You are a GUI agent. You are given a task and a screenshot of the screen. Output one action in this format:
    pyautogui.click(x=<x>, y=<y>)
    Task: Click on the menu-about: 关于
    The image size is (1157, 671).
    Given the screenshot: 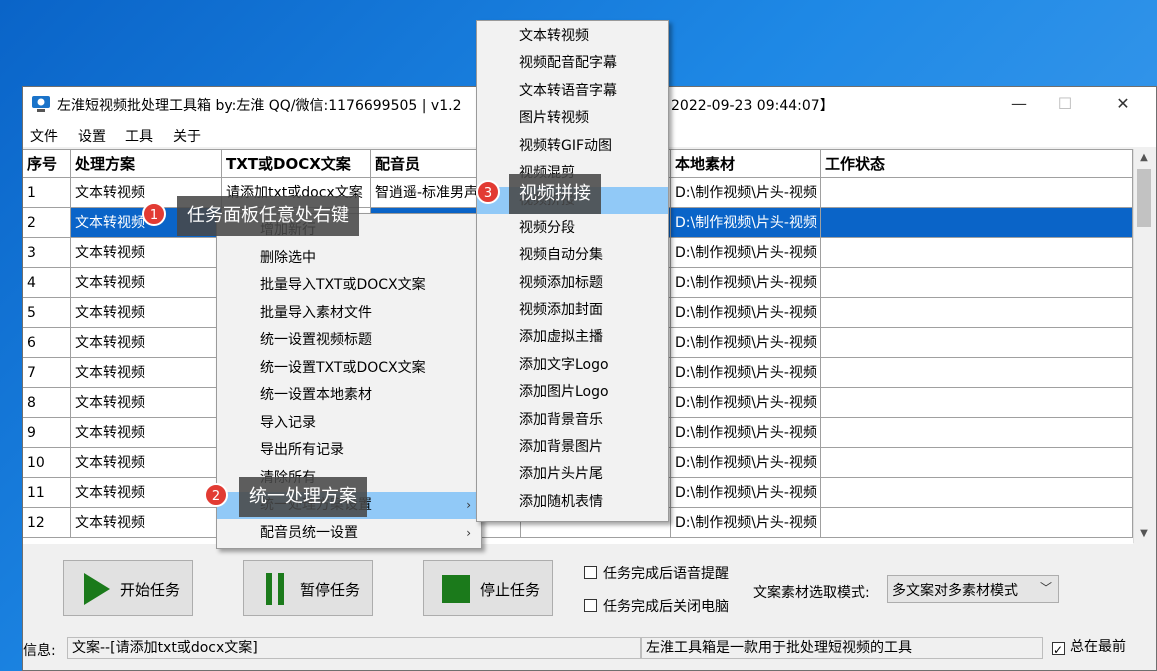 What is the action you would take?
    pyautogui.click(x=187, y=136)
    